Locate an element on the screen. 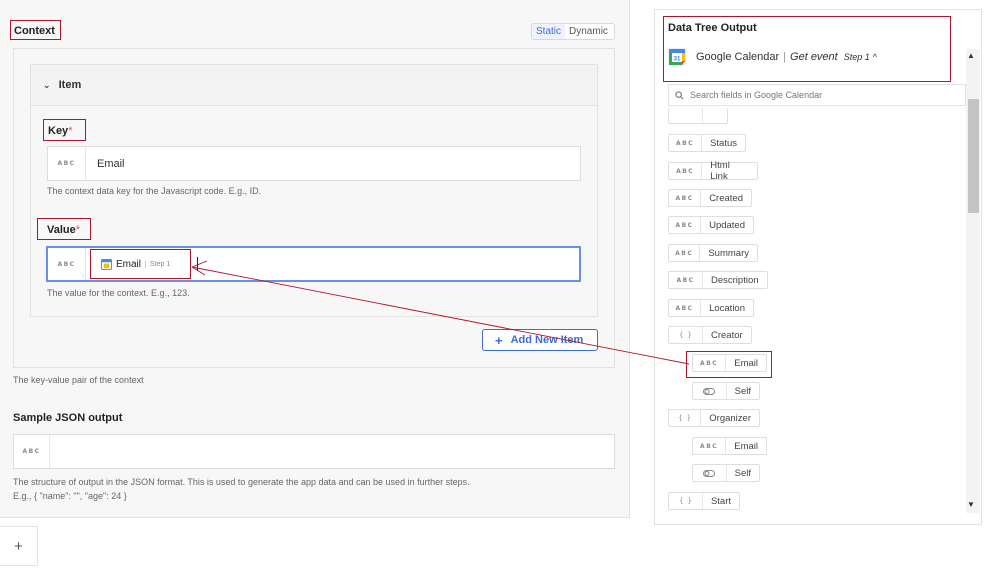 The image size is (993, 568). google-calendar-icon: 31 is located at coordinates (677, 57).